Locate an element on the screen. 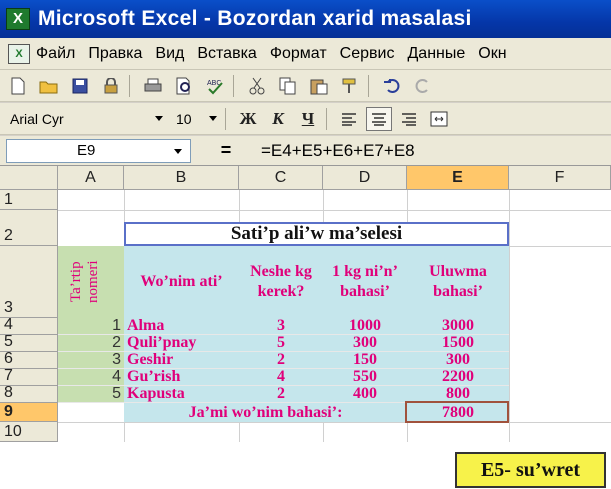 This screenshot has width=611, height=489. item-name-cell: Alma is located at coordinates (181, 326).